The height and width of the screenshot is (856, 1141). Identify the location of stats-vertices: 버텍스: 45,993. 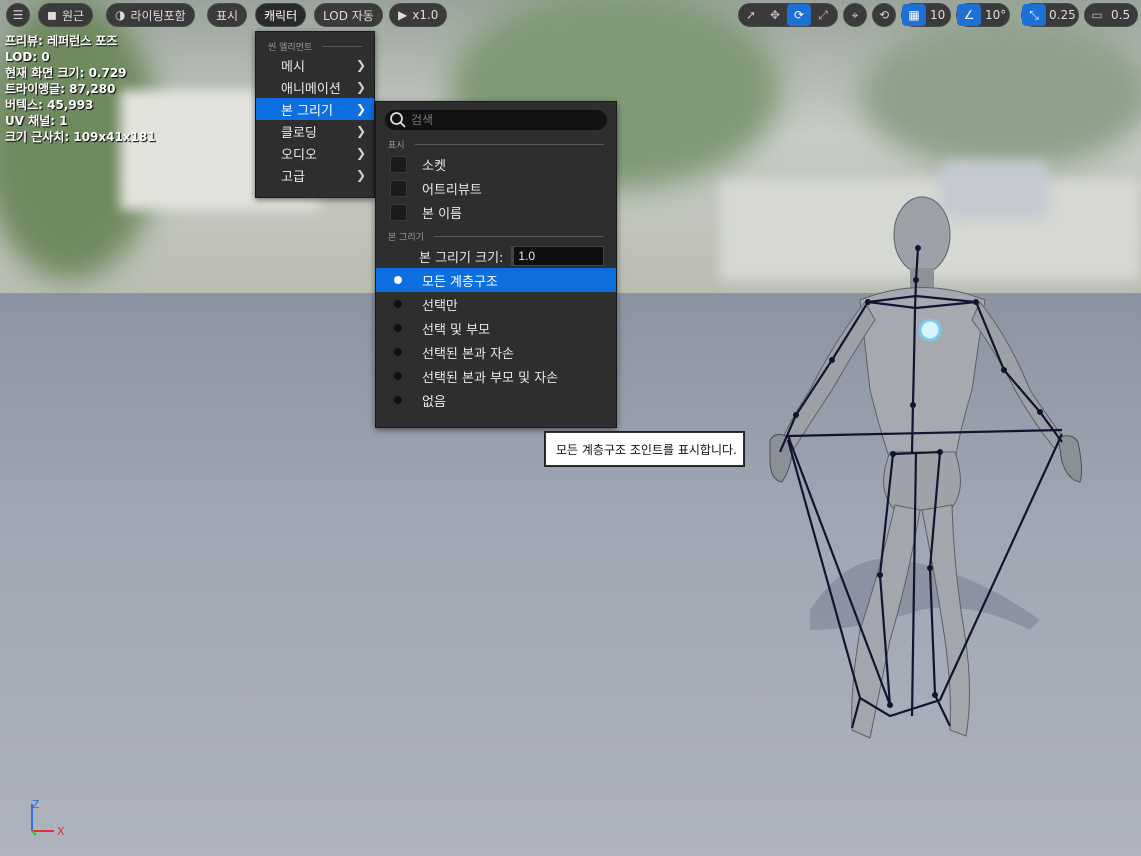
(49, 105).